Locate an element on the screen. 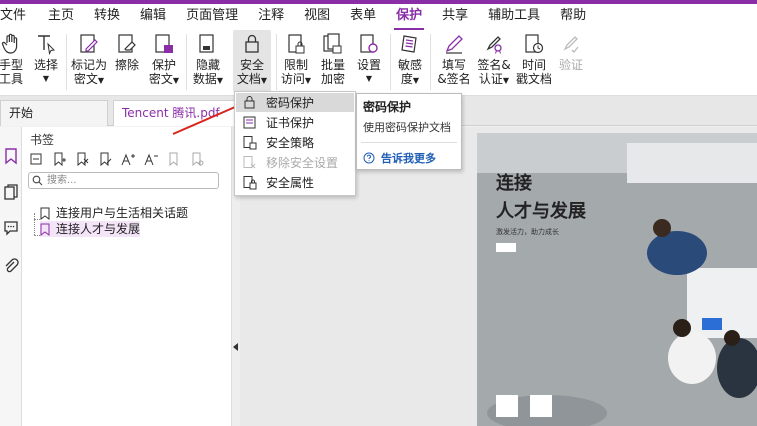 Image resolution: width=757 pixels, height=426 pixels. remove-lock-icon is located at coordinates (249, 162).